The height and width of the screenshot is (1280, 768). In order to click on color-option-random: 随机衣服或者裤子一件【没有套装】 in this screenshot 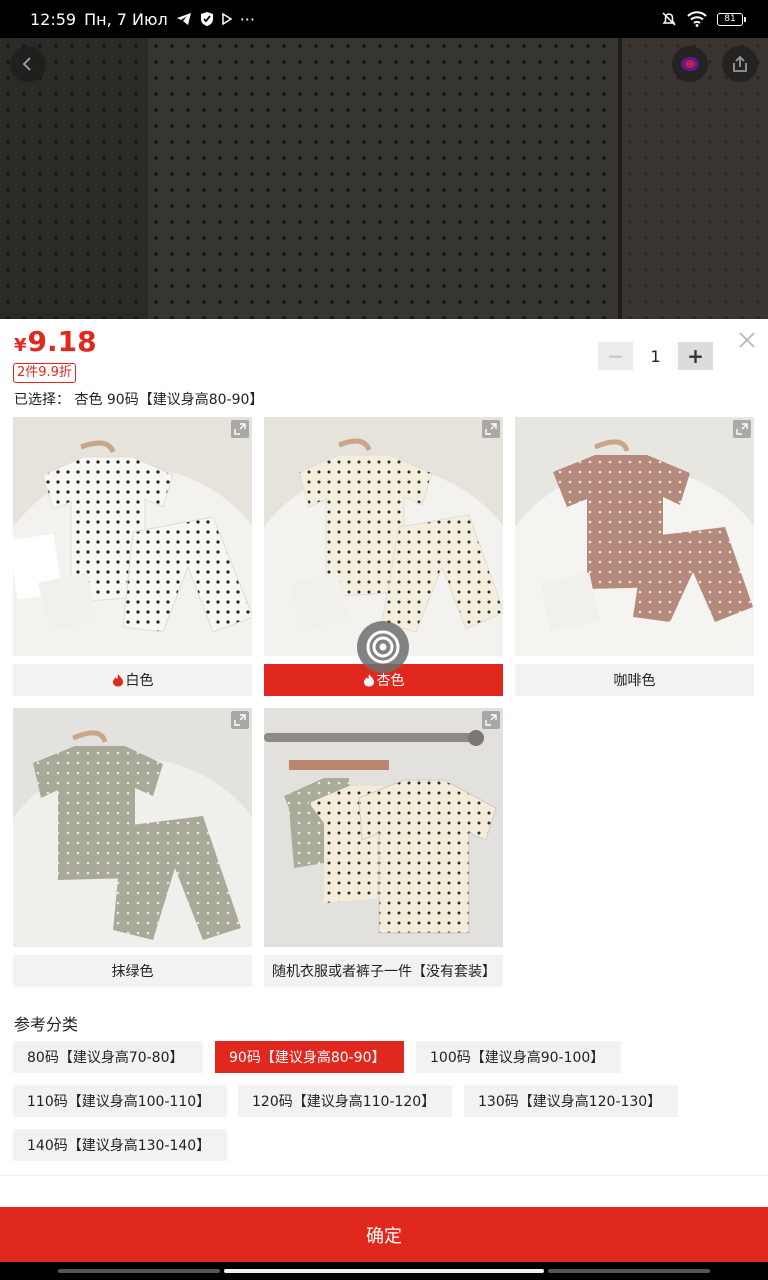, I will do `click(383, 847)`.